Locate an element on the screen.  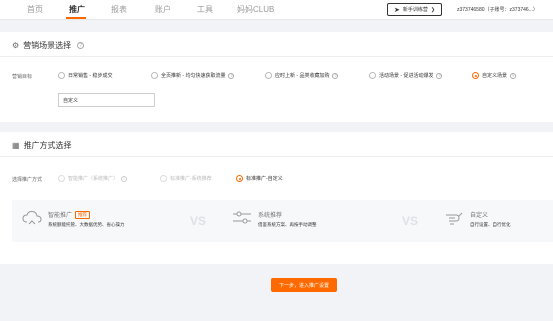
radio-activity-scene: 活动场景 - 促进活动爆发 ? is located at coordinates (406, 75).